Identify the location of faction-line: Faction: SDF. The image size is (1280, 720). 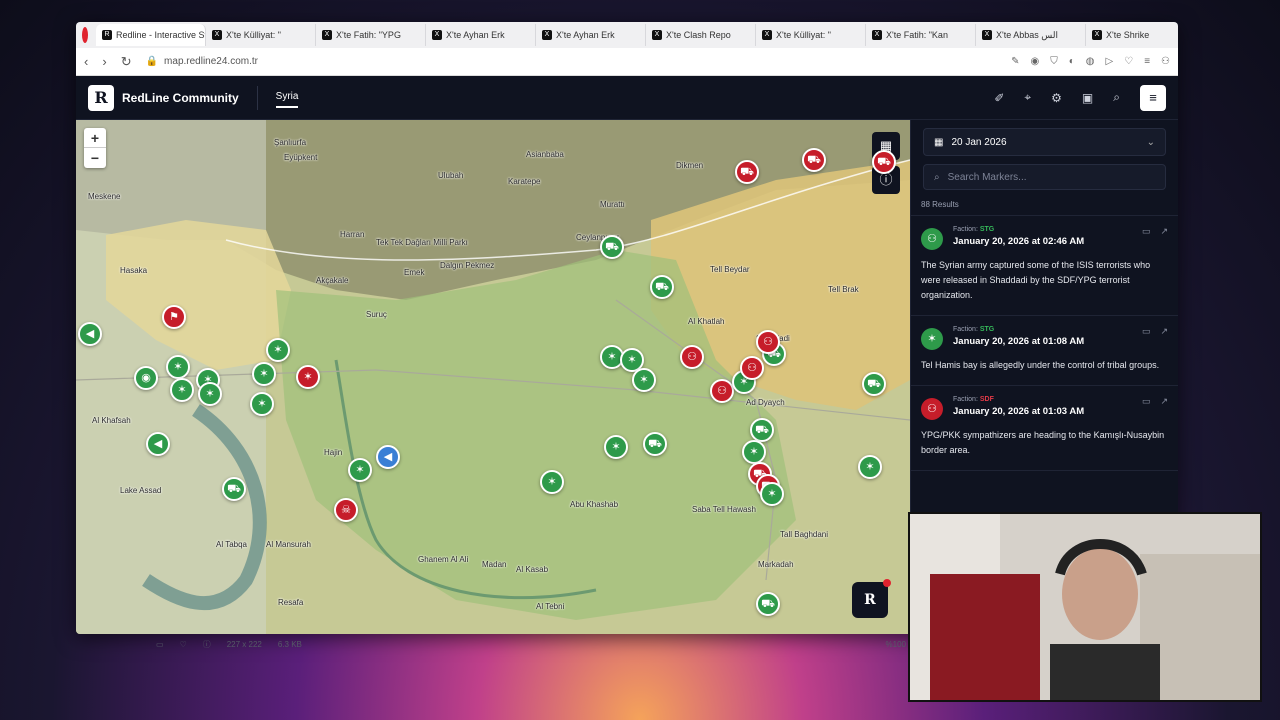
(1018, 399).